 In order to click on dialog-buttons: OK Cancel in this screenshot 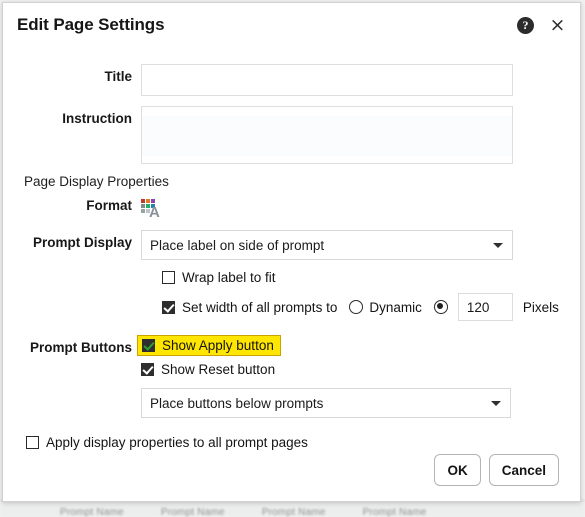, I will do `click(496, 470)`.